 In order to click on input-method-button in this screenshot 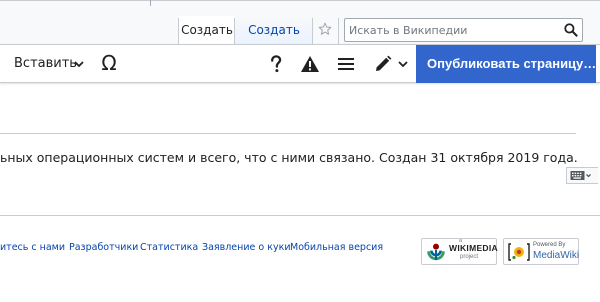, I will do `click(582, 175)`.